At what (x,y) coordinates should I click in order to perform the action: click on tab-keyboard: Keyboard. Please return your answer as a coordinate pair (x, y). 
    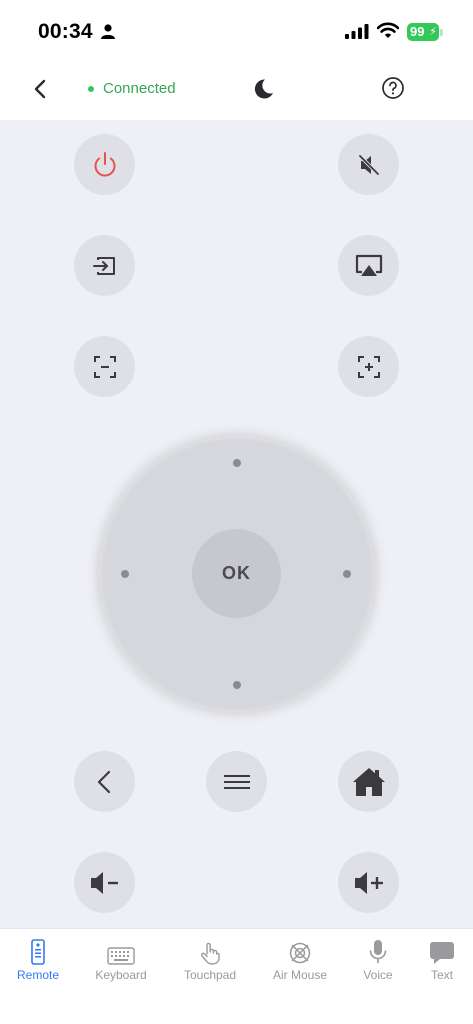
    Looking at the image, I should click on (121, 959).